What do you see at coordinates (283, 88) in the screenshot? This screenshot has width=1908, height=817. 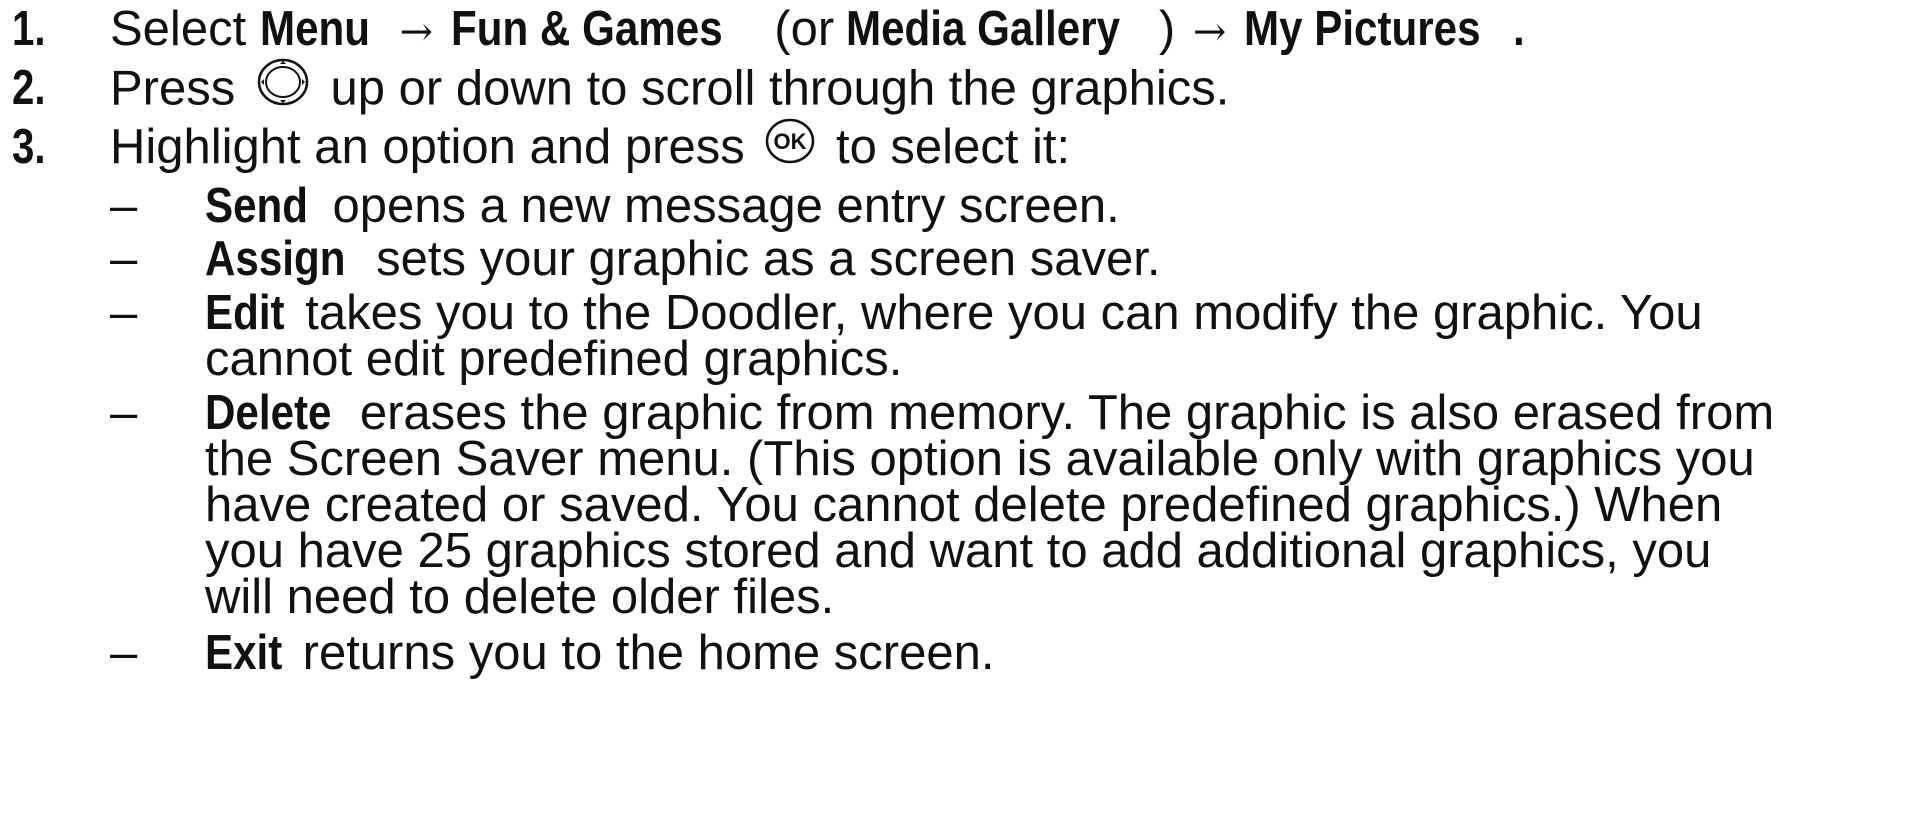 I see `navigation-key-icon` at bounding box center [283, 88].